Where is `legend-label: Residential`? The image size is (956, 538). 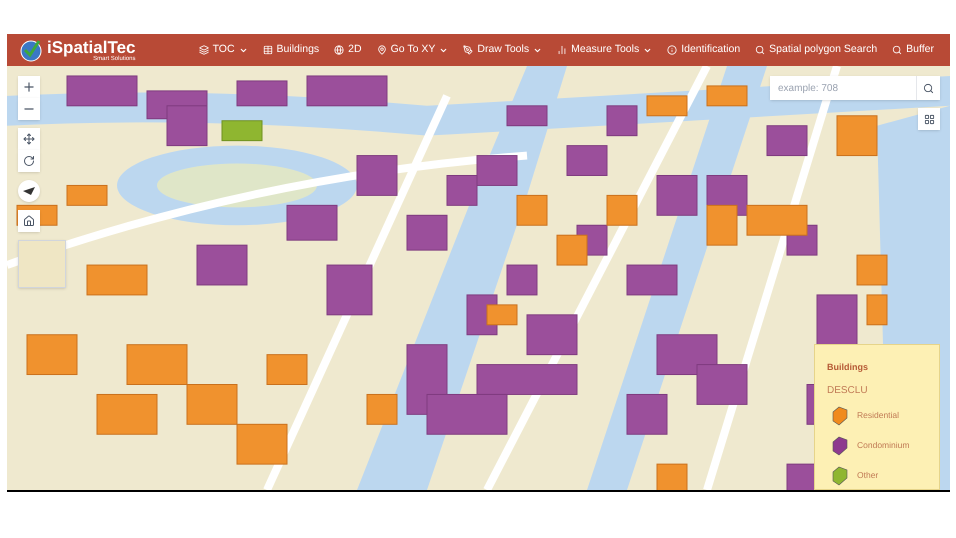 legend-label: Residential is located at coordinates (878, 415).